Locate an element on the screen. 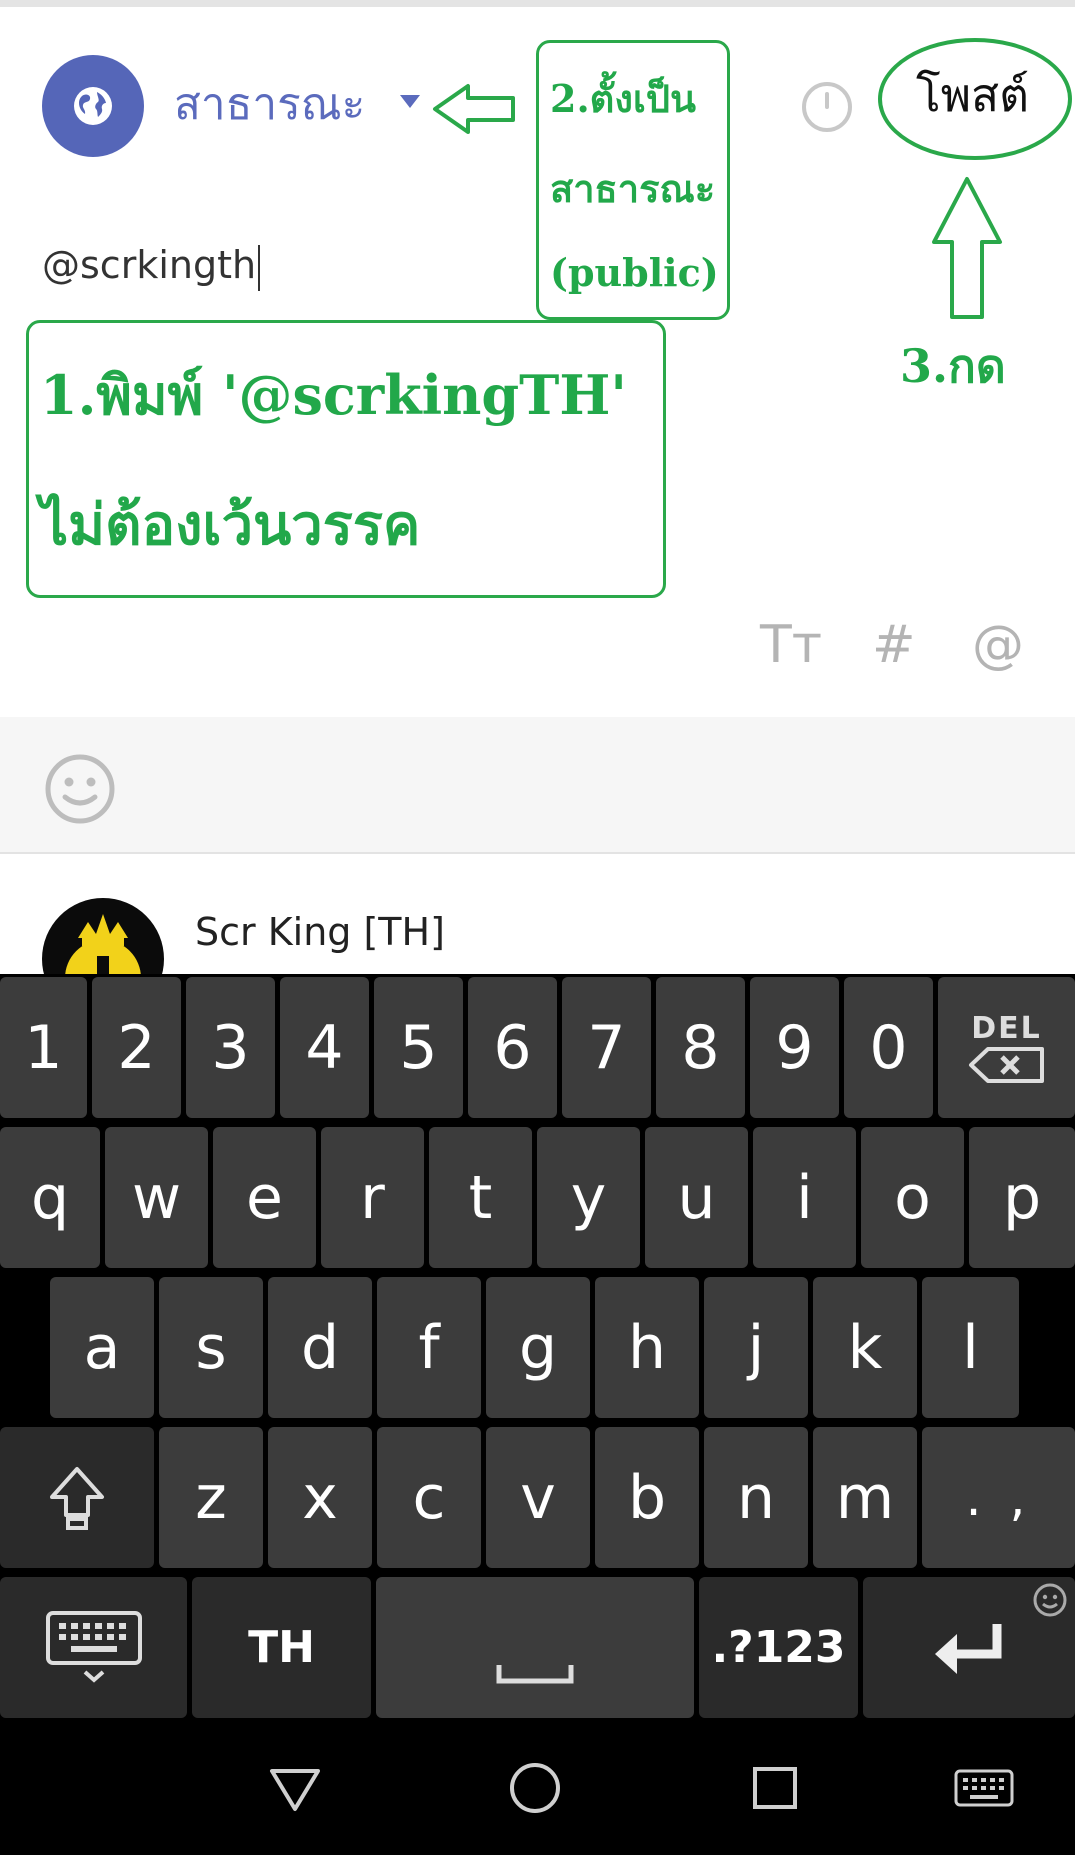 The width and height of the screenshot is (1075, 1855). annotation-arrow-left is located at coordinates (474, 109).